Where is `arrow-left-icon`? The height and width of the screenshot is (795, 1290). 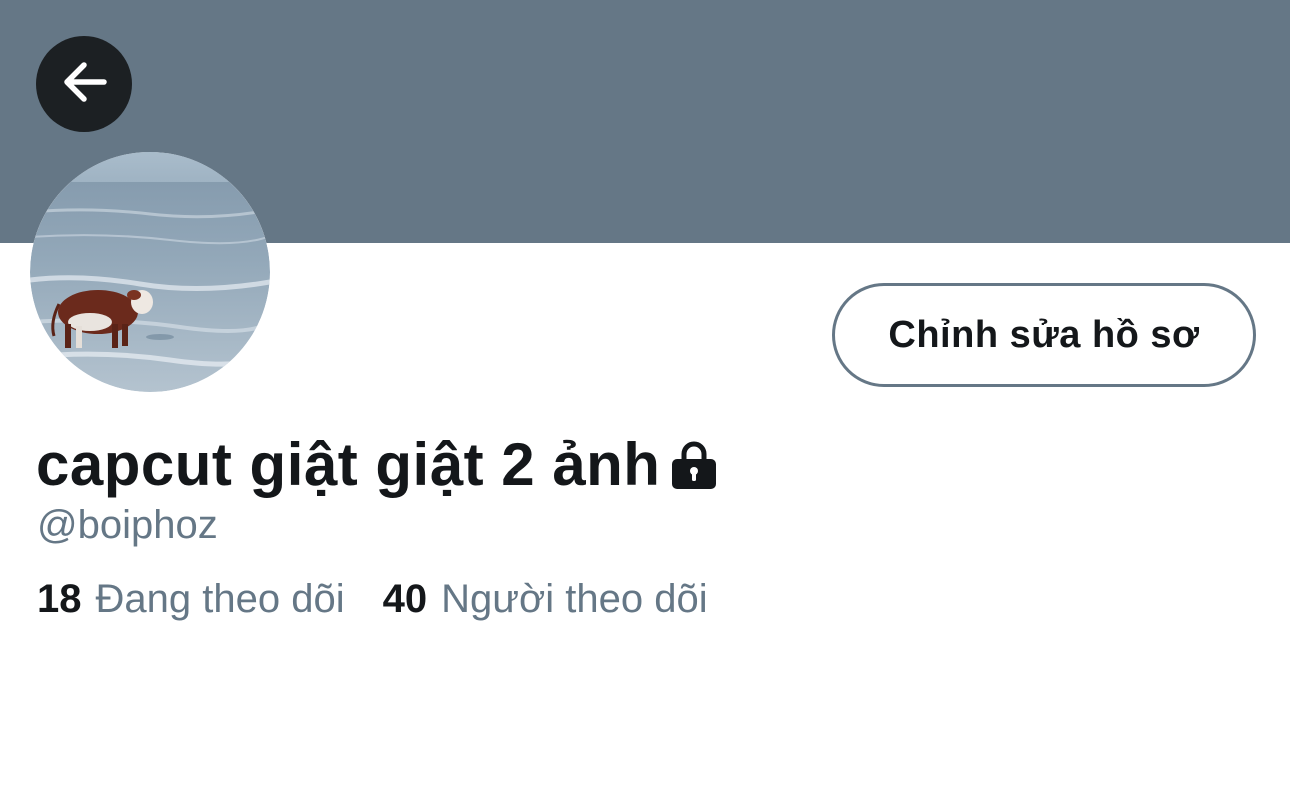 arrow-left-icon is located at coordinates (84, 84).